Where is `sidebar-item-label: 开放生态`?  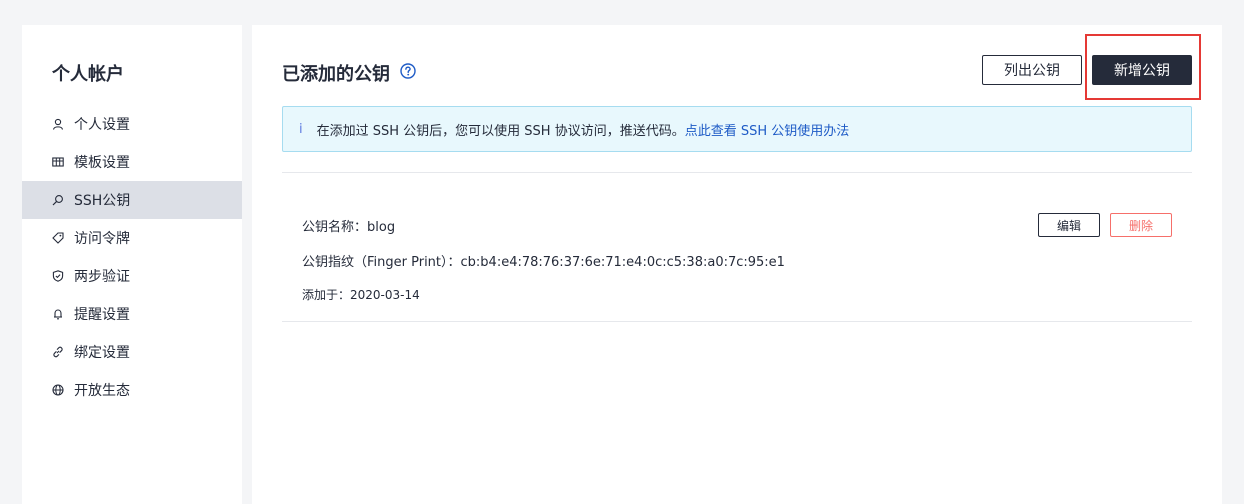 sidebar-item-label: 开放生态 is located at coordinates (102, 391).